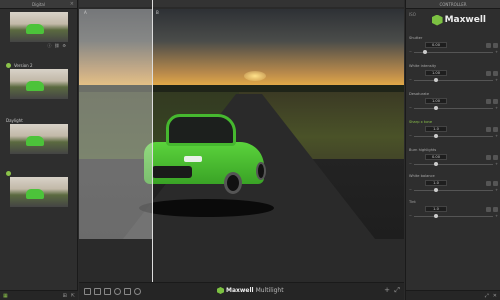 This screenshot has width=500, height=300. Describe the element at coordinates (157, 12) in the screenshot. I see `compare-label-b: B` at that location.